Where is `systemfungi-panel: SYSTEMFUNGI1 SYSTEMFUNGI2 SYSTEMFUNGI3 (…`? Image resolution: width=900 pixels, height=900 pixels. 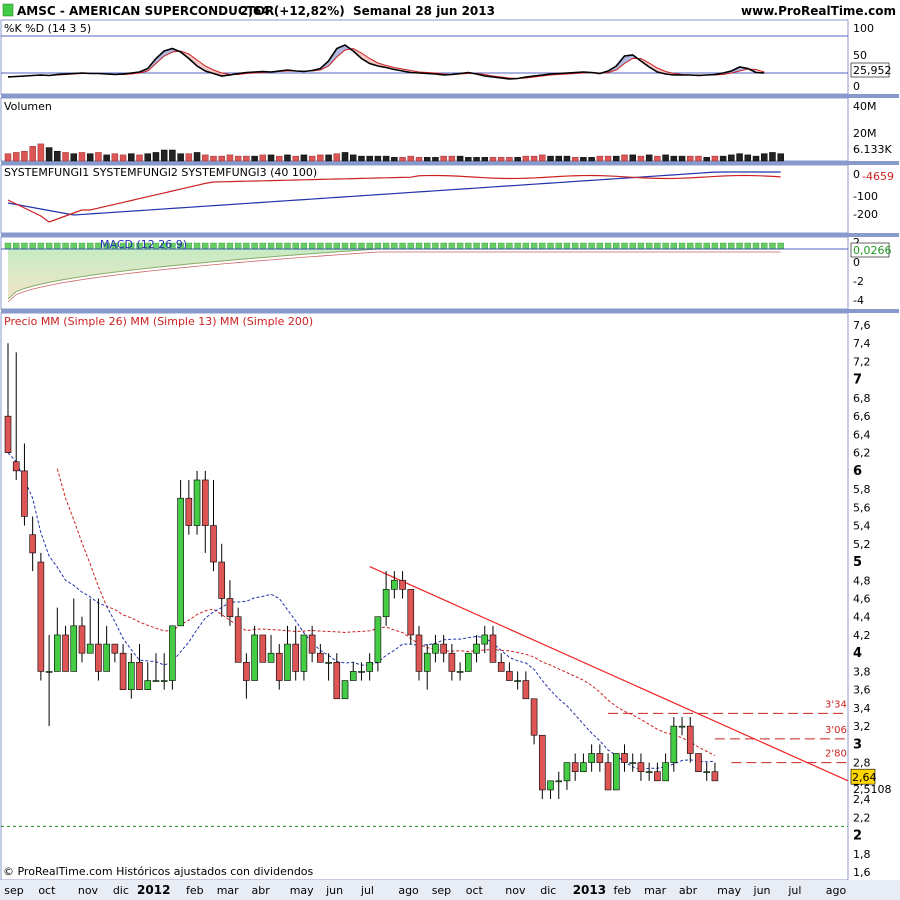
systemfungi-panel: SYSTEMFUNGI1 SYSTEMFUNGI2 SYSTEMFUNGI3 (… is located at coordinates (449, 200).